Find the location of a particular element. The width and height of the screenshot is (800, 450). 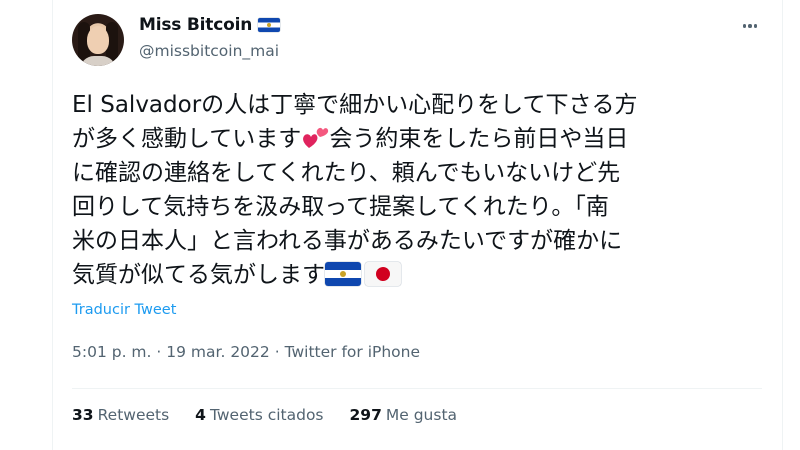

author-name-row: Miss Bitcoin is located at coordinates (210, 25).